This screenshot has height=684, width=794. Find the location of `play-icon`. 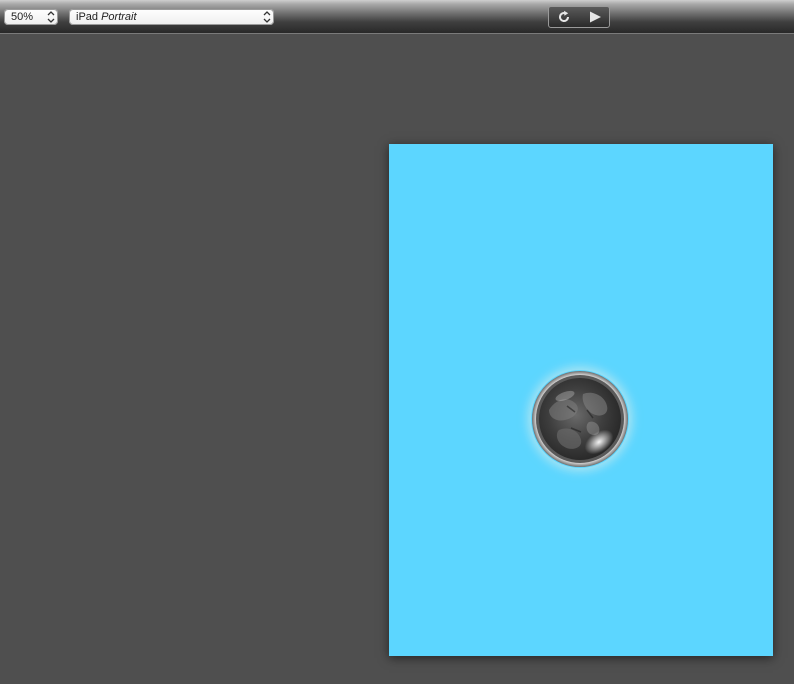

play-icon is located at coordinates (595, 17).